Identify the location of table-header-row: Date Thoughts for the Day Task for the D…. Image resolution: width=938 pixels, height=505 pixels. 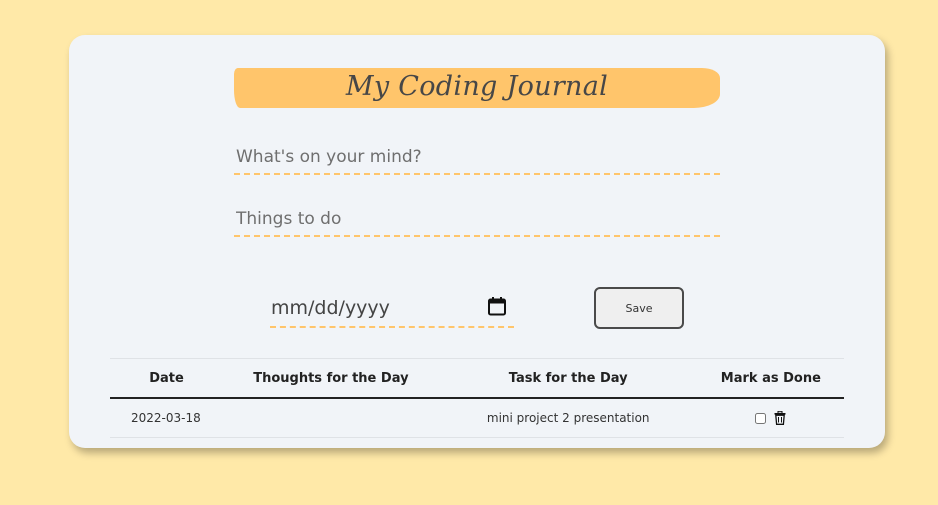
(477, 378).